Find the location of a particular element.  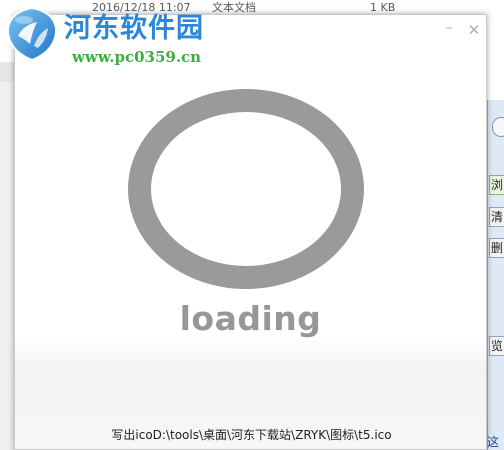

right-panel-link: 这 is located at coordinates (493, 442).